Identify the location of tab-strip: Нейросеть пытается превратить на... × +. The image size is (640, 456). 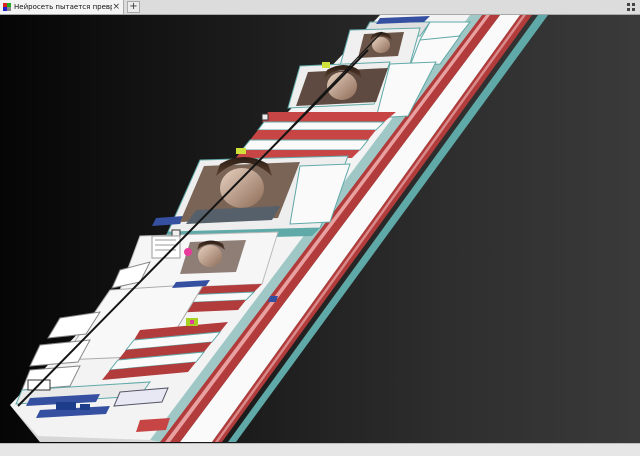
(320, 7).